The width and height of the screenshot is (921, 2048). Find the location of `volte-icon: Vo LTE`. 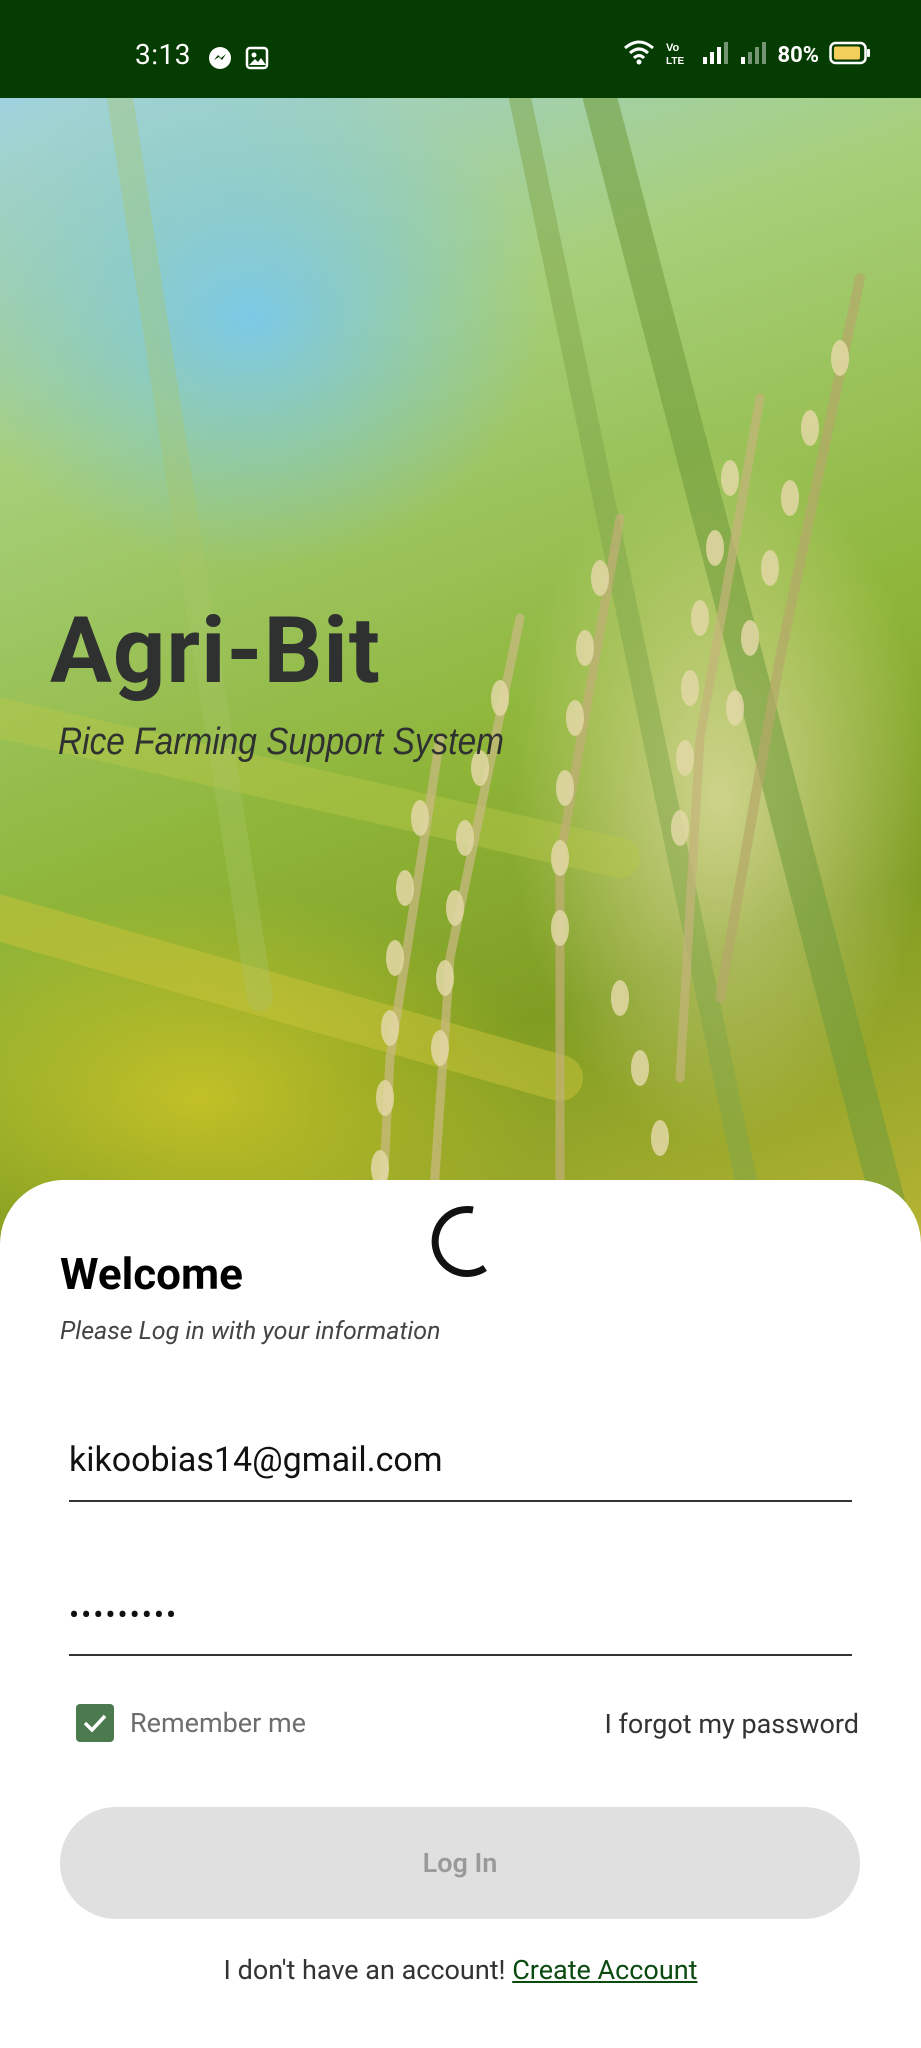

volte-icon: Vo LTE is located at coordinates (678, 55).